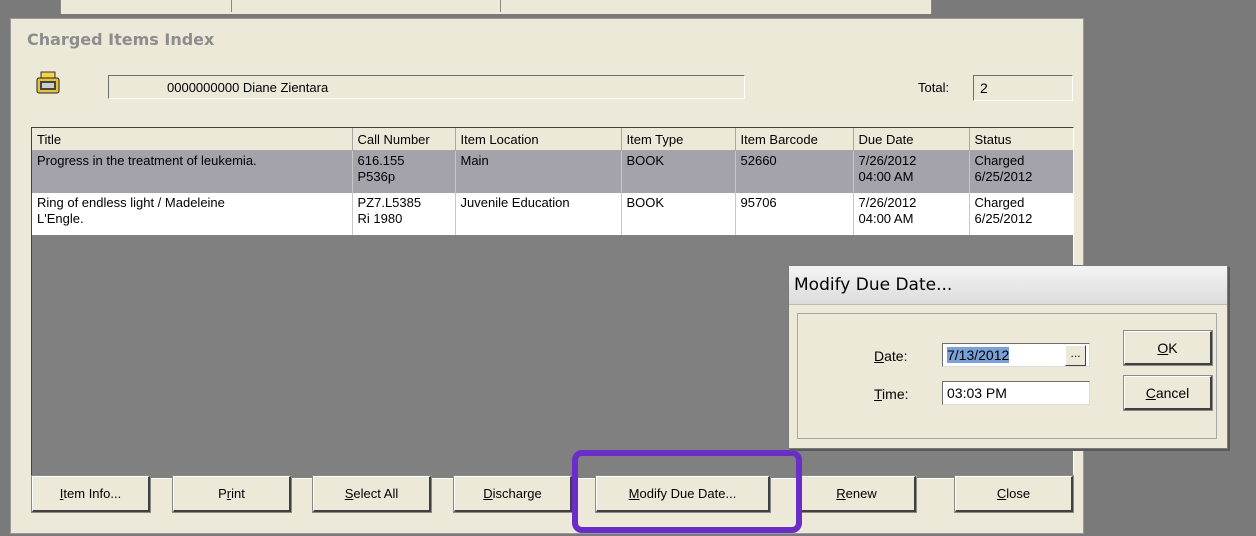  What do you see at coordinates (687, 491) in the screenshot?
I see `highlight-annotation` at bounding box center [687, 491].